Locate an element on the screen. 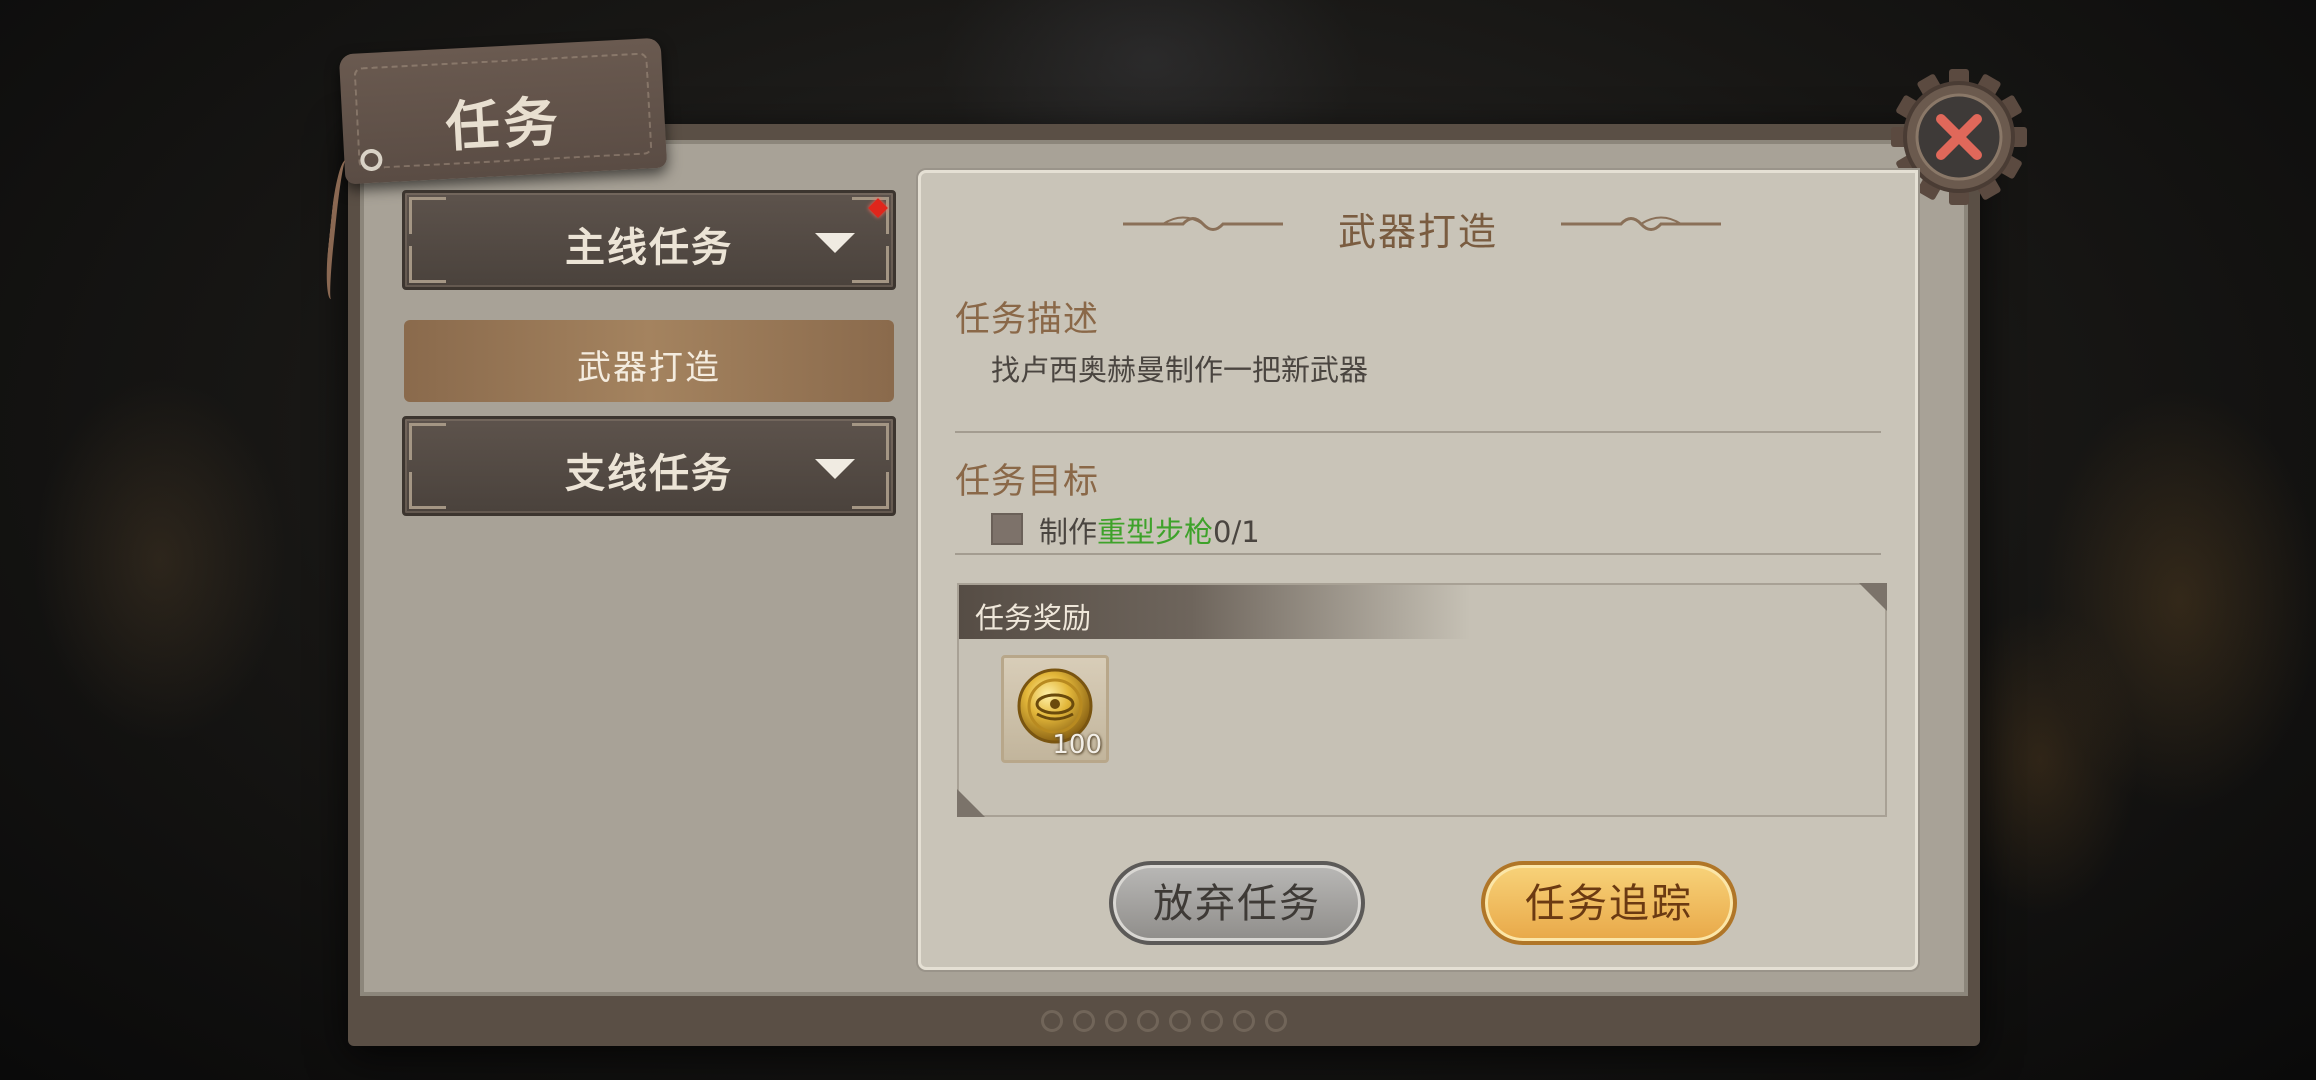 Image resolution: width=2316 pixels, height=1080 pixels. title-tag: 任务 is located at coordinates (503, 111).